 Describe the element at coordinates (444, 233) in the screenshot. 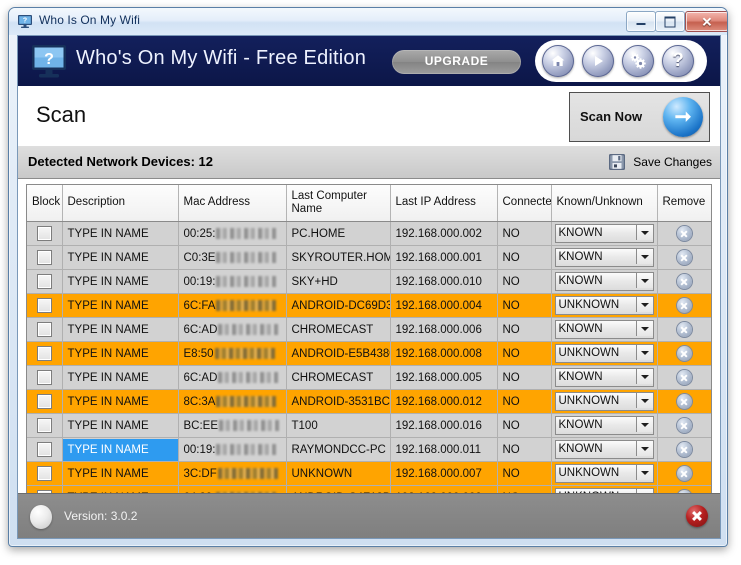

I see `cell-ip-address: 192.168.000.002` at that location.